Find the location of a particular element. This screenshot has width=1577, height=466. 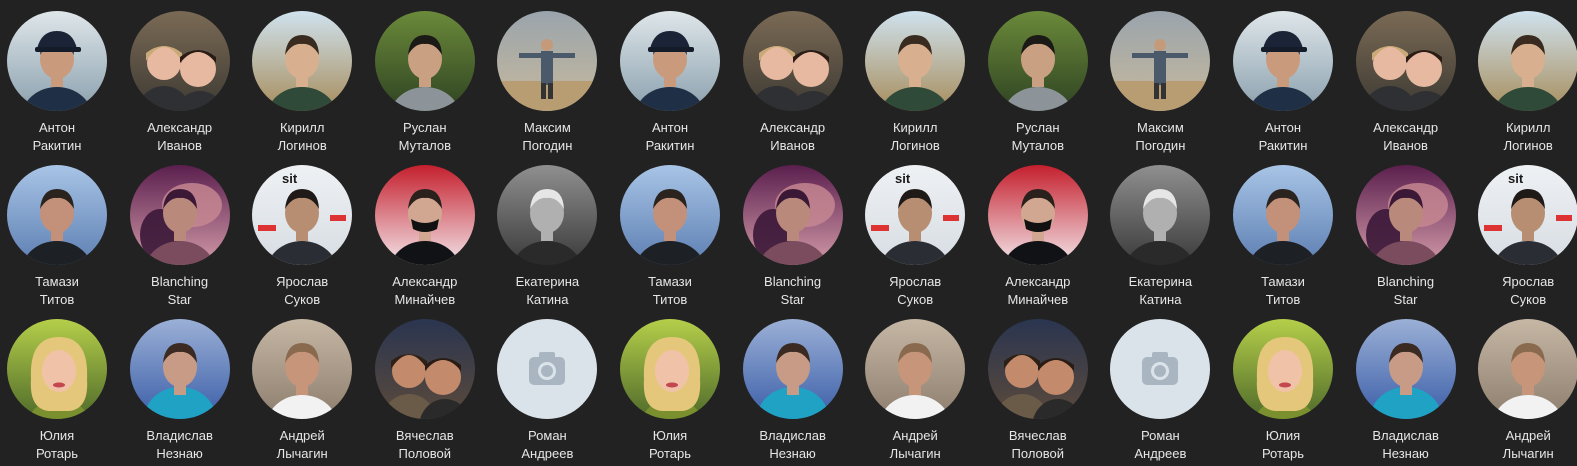

friend-card: Александр Минайчев is located at coordinates (1038, 237).